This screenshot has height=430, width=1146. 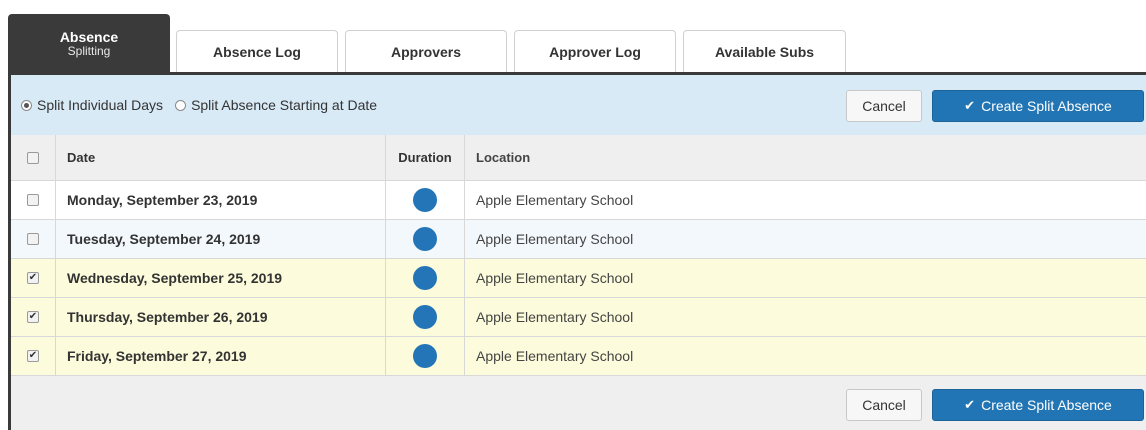 I want to click on footer-create-split-absence-button: ✔ Create Split Absence, so click(x=1038, y=405).